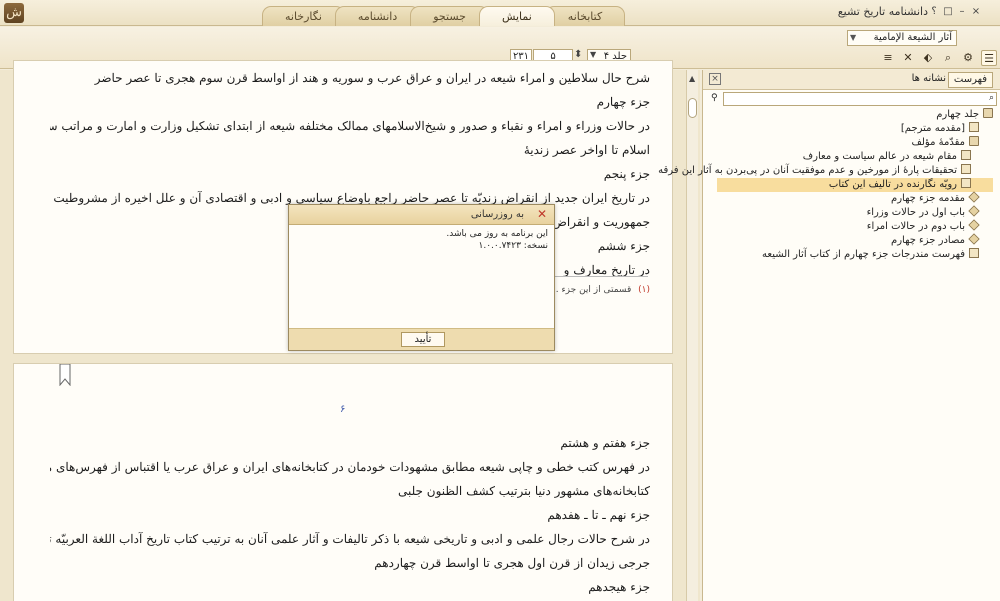 This screenshot has height=601, width=1000. What do you see at coordinates (888, 58) in the screenshot?
I see `list-icon: ≡` at bounding box center [888, 58].